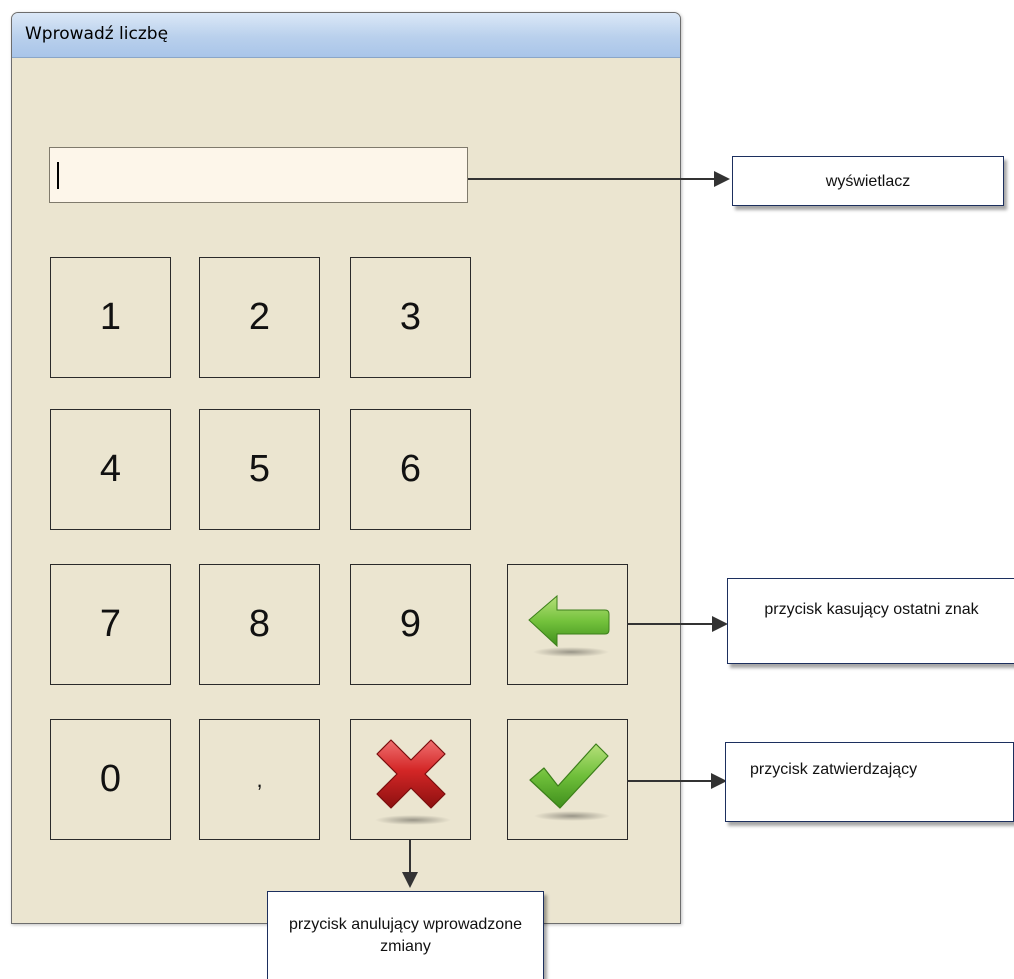 This screenshot has height=979, width=1014. I want to click on red-x-icon, so click(412, 781).